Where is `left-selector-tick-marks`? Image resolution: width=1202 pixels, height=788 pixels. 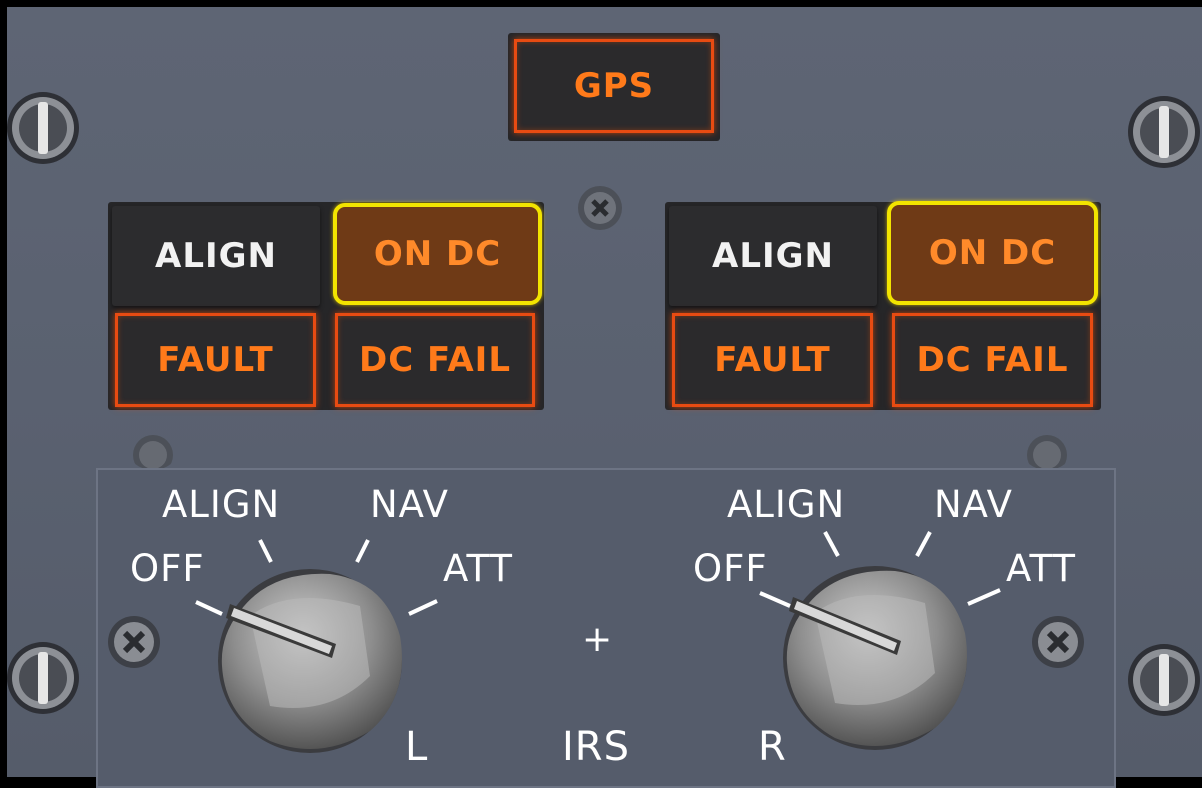 left-selector-tick-marks is located at coordinates (598, 573).